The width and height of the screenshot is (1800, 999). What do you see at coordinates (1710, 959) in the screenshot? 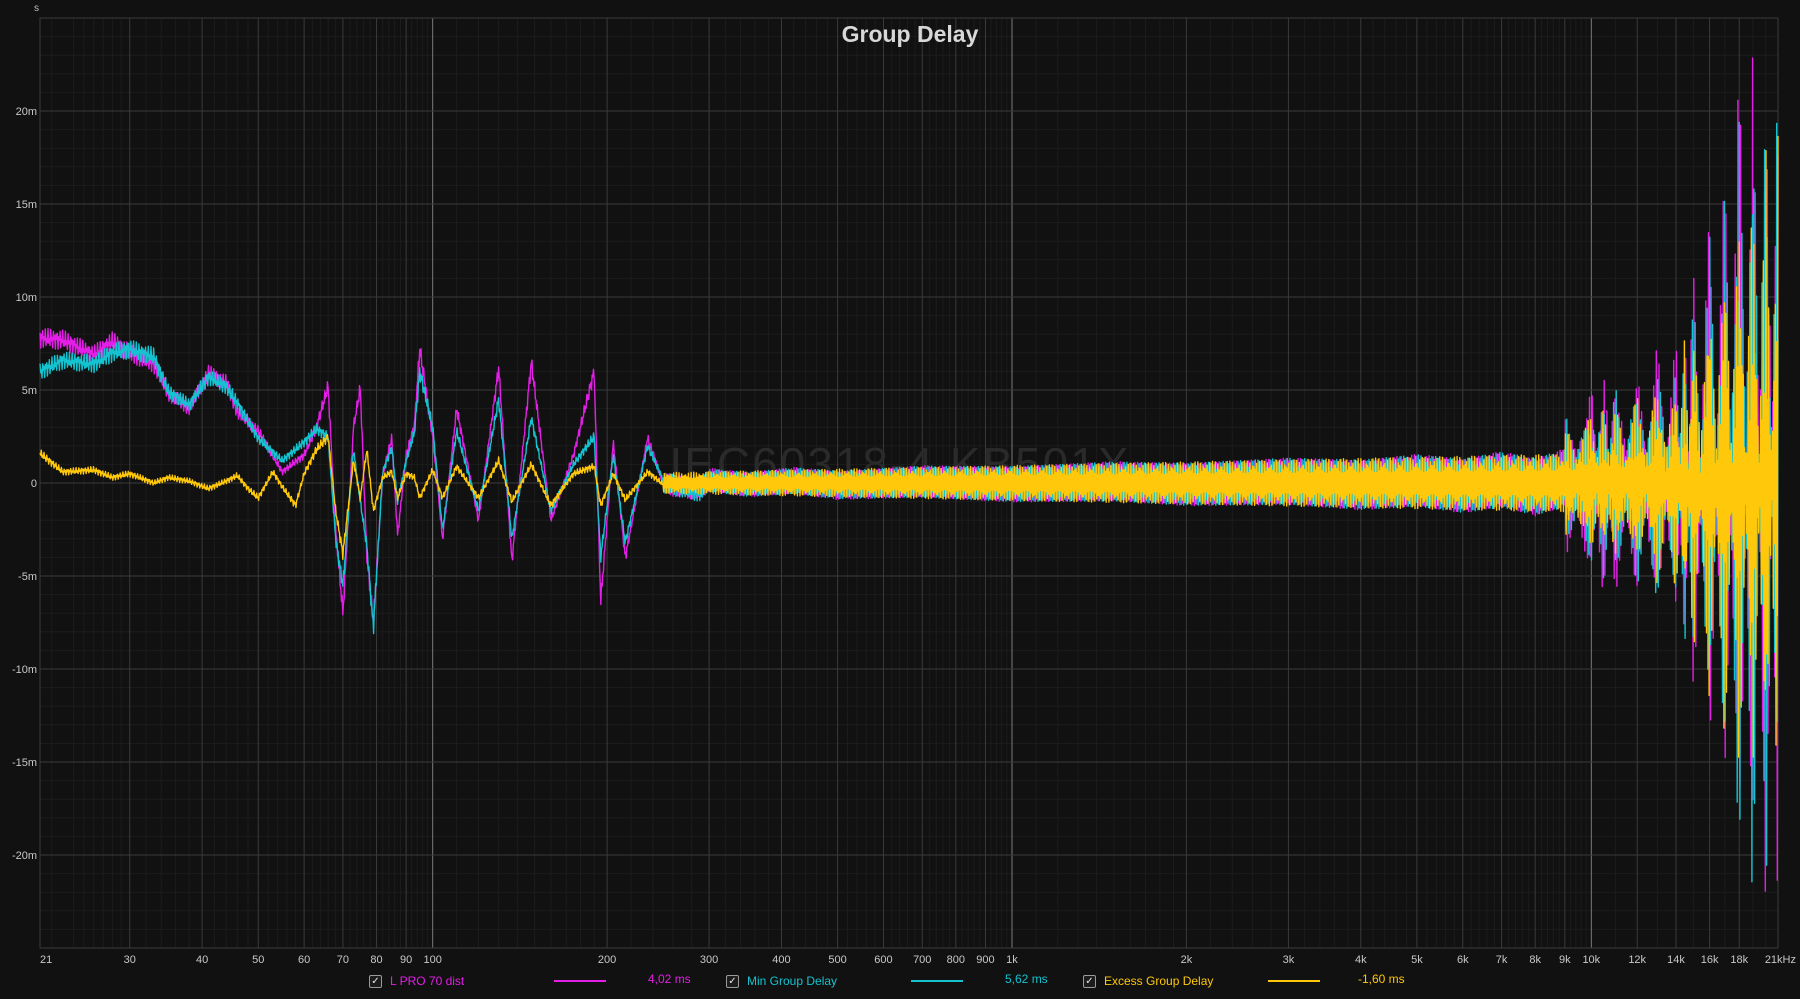
I see `x-tick-label-16k: 16k` at bounding box center [1710, 959].